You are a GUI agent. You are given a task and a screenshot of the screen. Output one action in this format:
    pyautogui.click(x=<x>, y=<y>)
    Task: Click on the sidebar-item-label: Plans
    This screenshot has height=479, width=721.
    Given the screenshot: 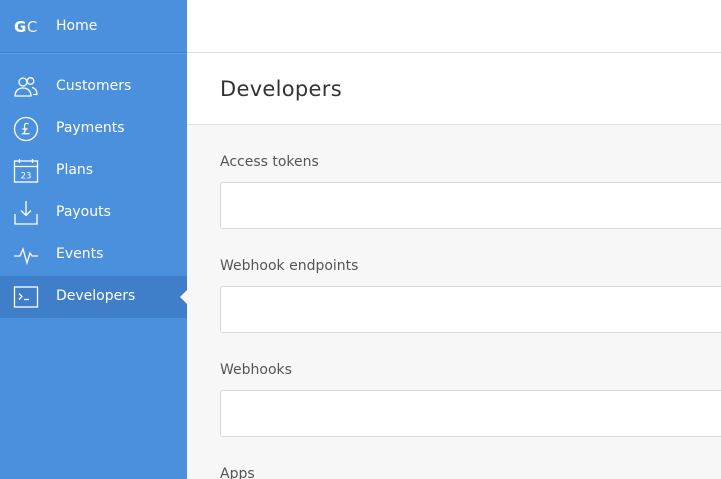 What is the action you would take?
    pyautogui.click(x=75, y=170)
    